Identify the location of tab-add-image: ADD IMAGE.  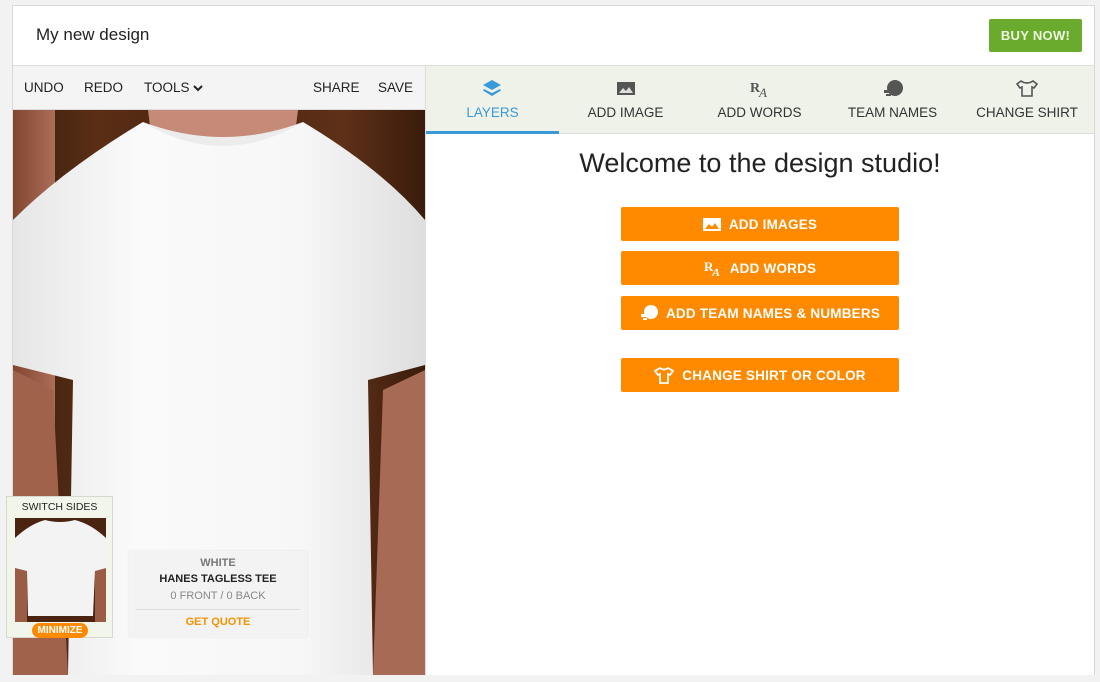
(625, 100).